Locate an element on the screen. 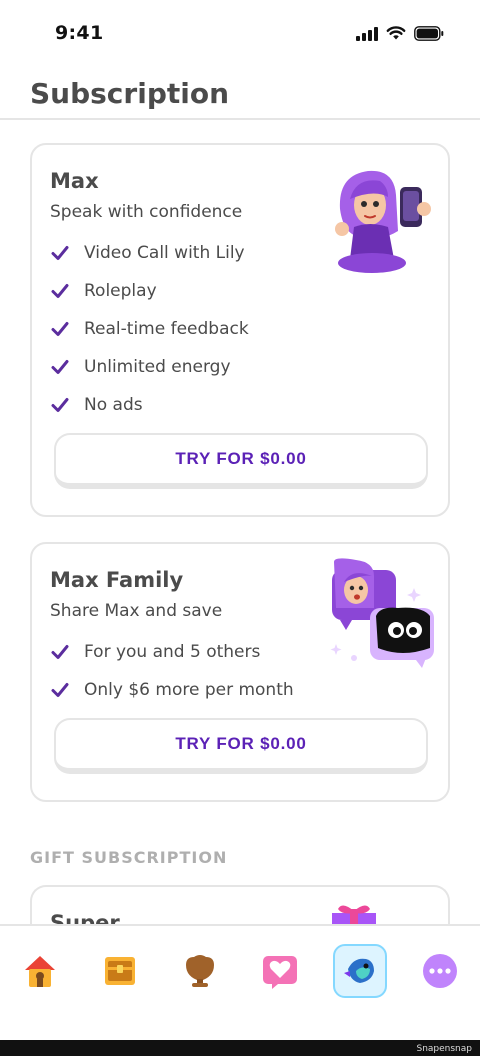  feature-item: Only $6 more per month is located at coordinates (172, 690).